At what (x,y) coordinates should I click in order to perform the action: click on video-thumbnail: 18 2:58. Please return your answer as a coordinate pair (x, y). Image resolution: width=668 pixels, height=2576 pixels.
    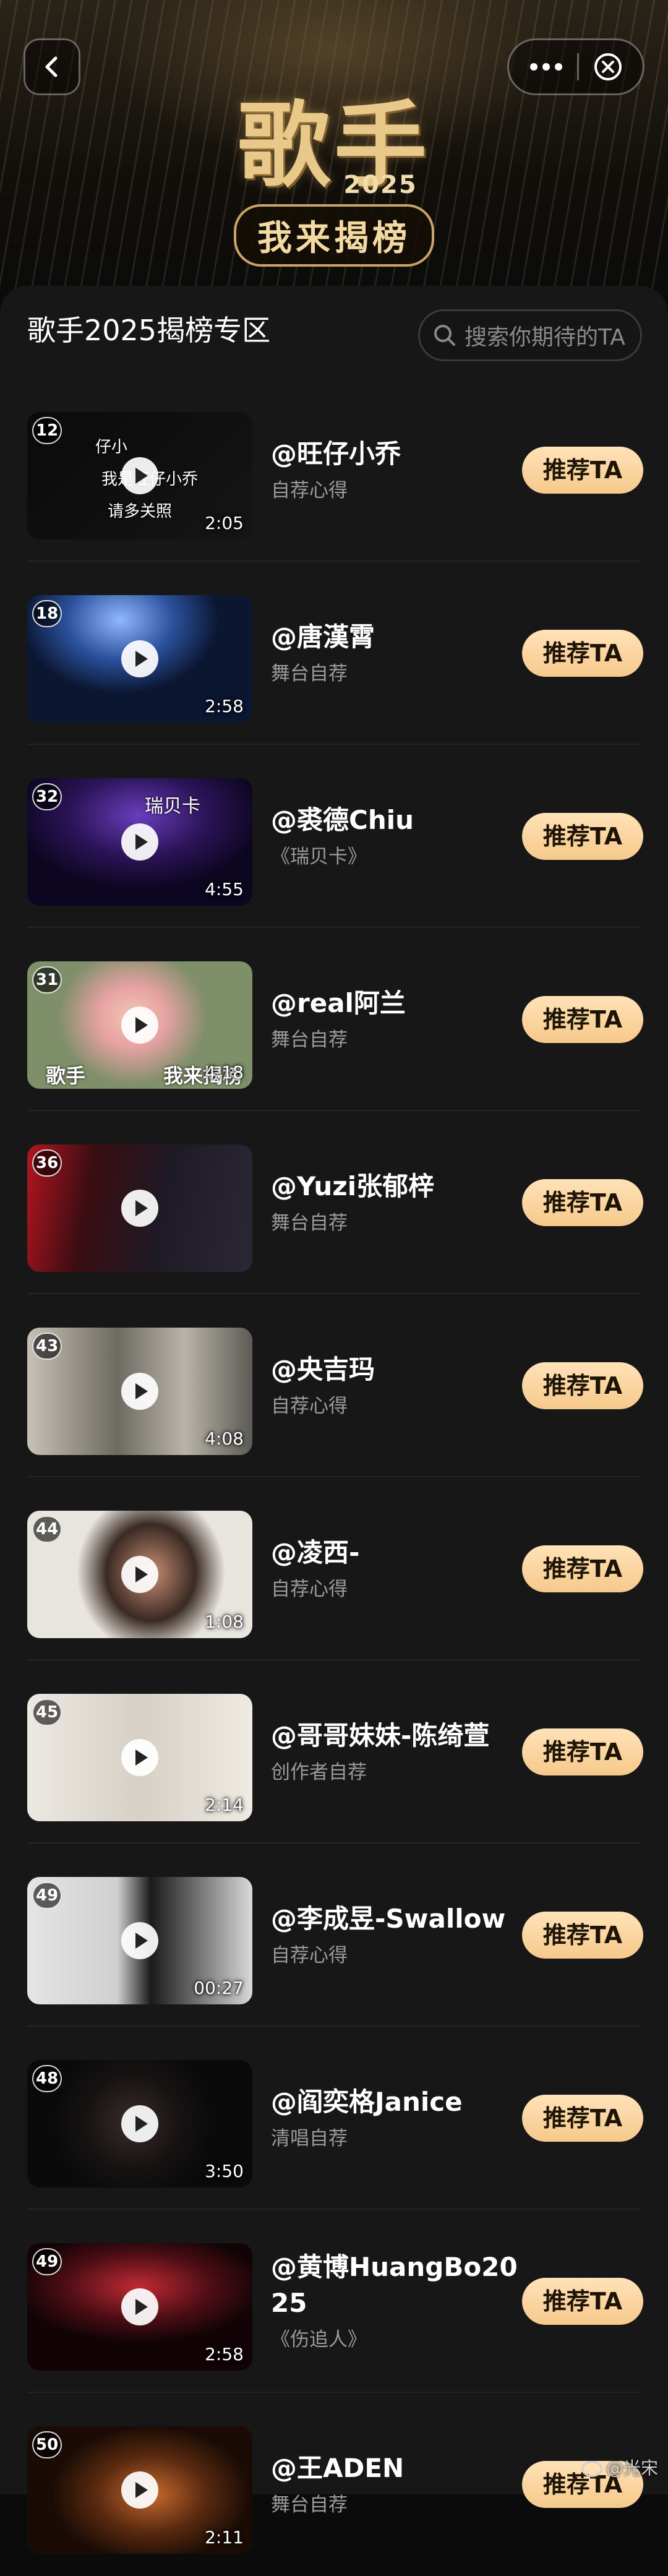
    Looking at the image, I should click on (139, 659).